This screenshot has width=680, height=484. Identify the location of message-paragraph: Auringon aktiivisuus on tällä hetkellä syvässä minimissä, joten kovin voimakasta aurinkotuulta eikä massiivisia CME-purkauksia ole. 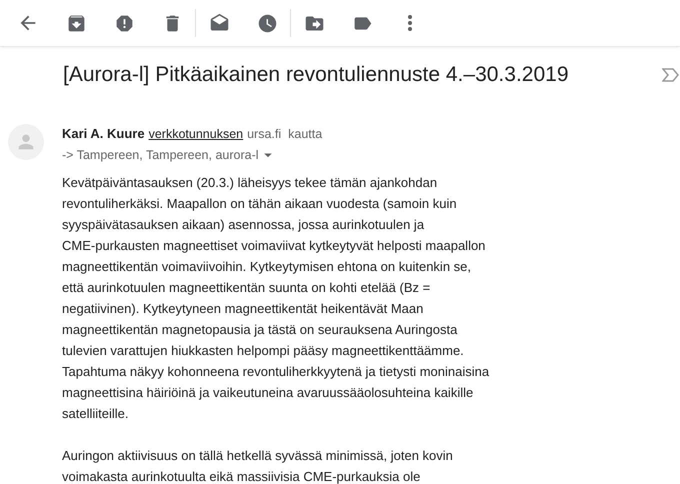
(258, 465).